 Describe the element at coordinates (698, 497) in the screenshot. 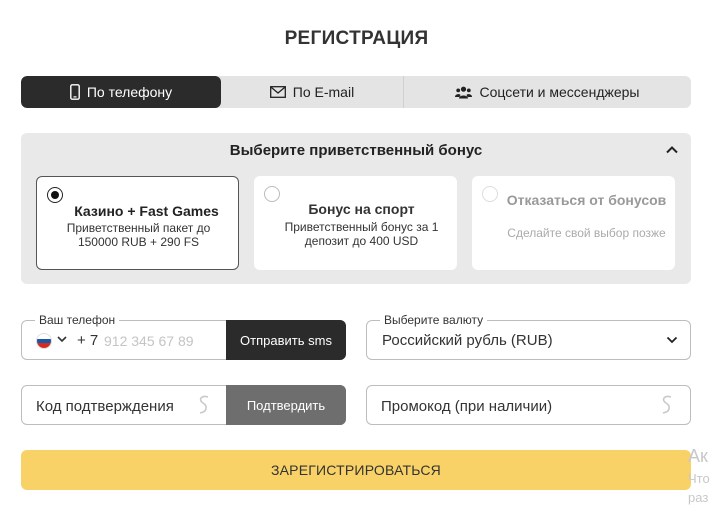

I see `watermark-text: раз` at that location.